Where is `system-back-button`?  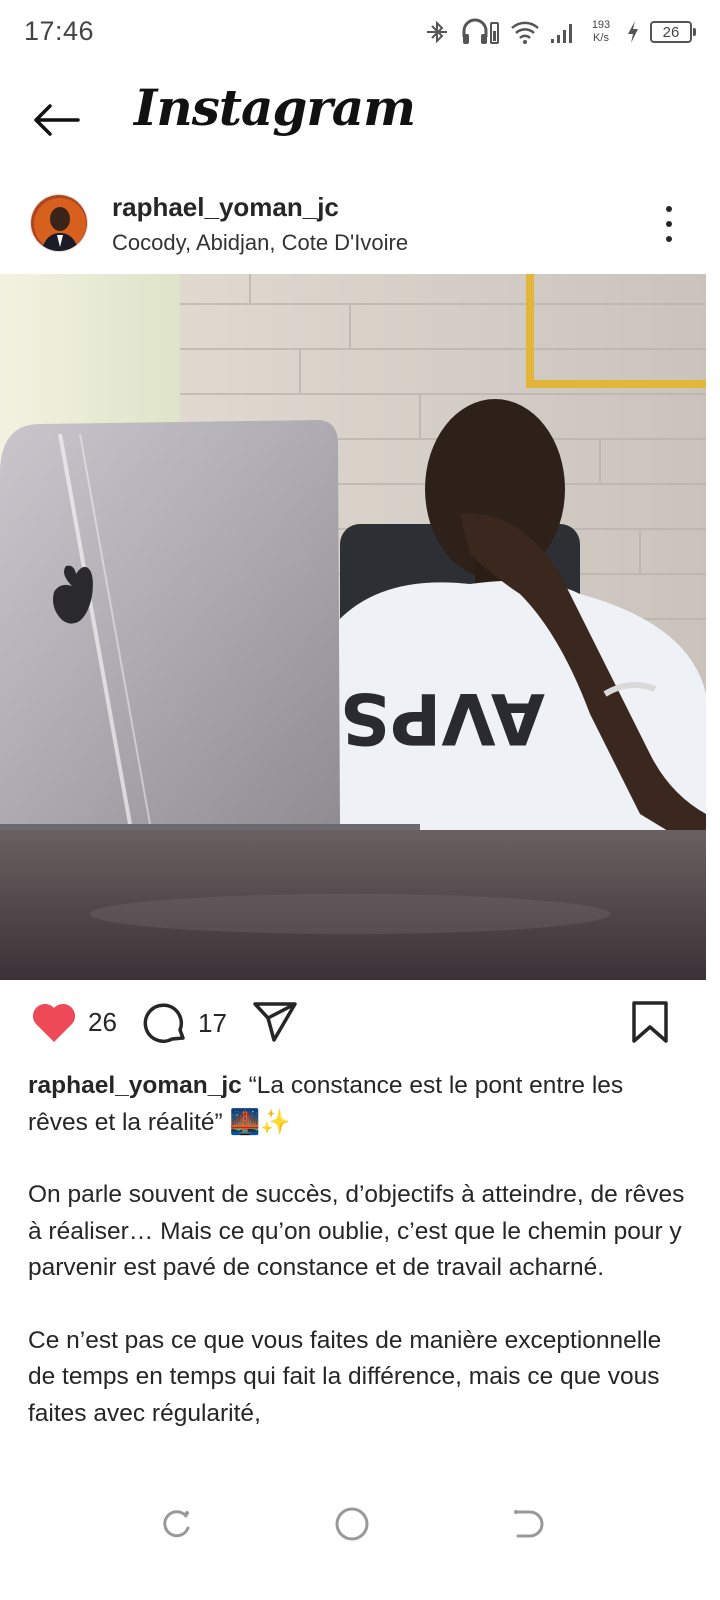
system-back-button is located at coordinates (528, 1524).